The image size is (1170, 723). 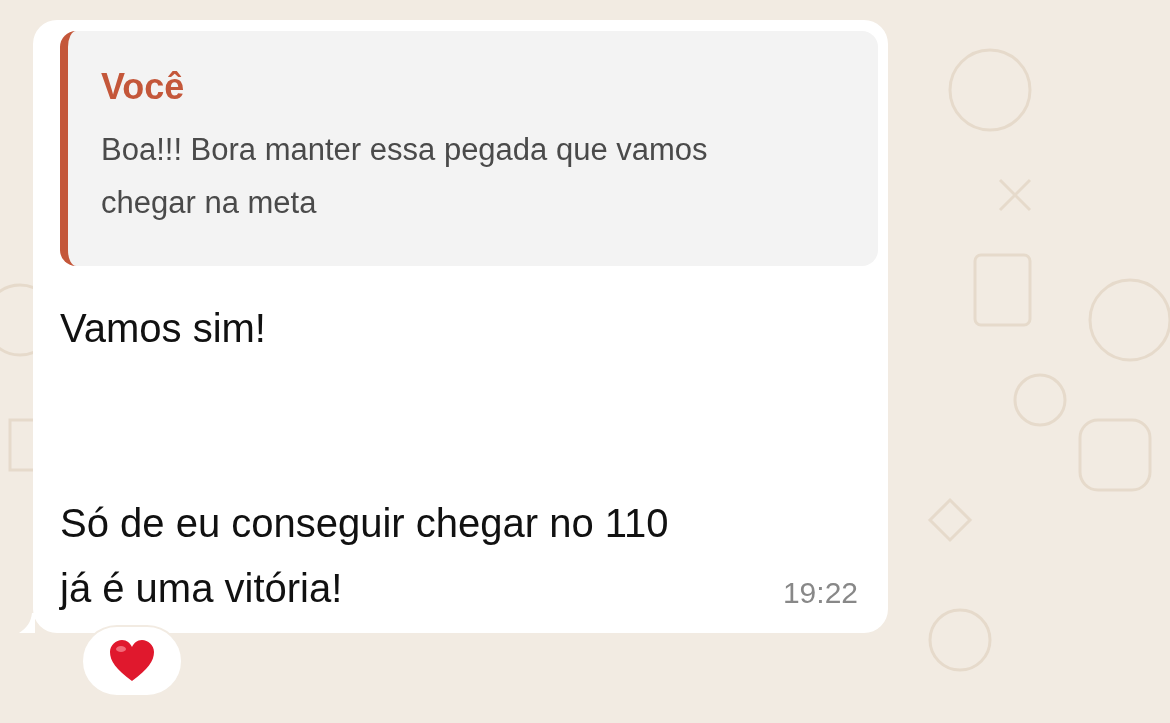 What do you see at coordinates (132, 660) in the screenshot?
I see `heart-icon` at bounding box center [132, 660].